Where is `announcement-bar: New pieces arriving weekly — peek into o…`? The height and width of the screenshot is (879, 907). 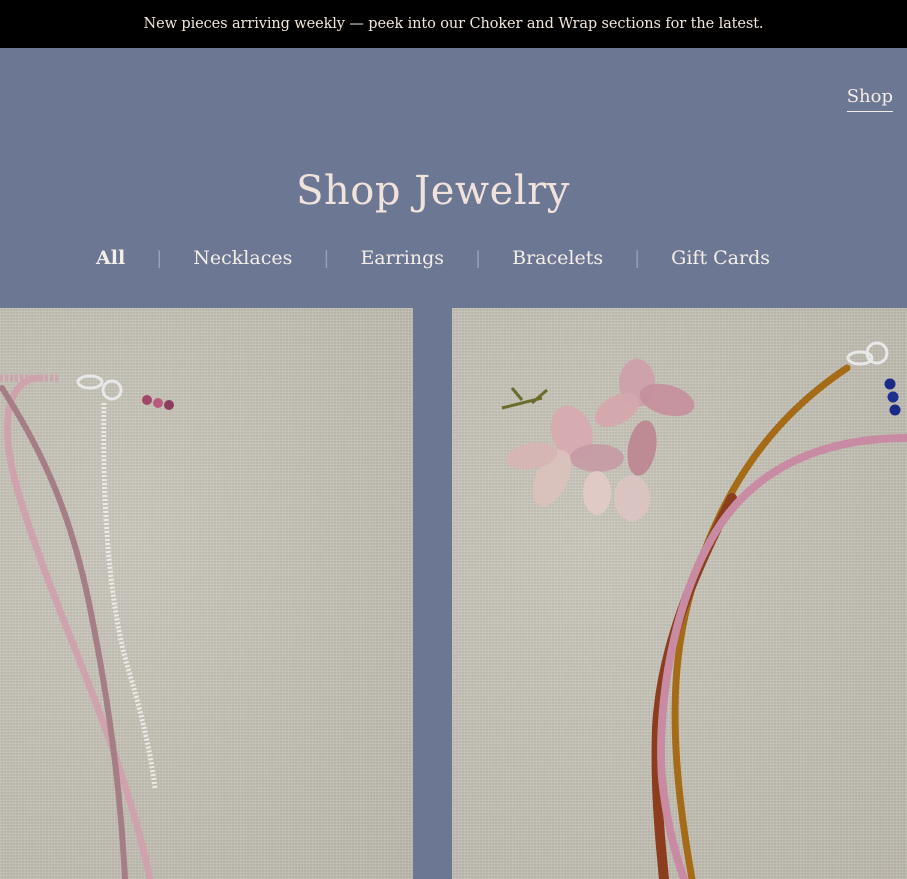
announcement-bar: New pieces arriving weekly — peek into o… is located at coordinates (453, 24).